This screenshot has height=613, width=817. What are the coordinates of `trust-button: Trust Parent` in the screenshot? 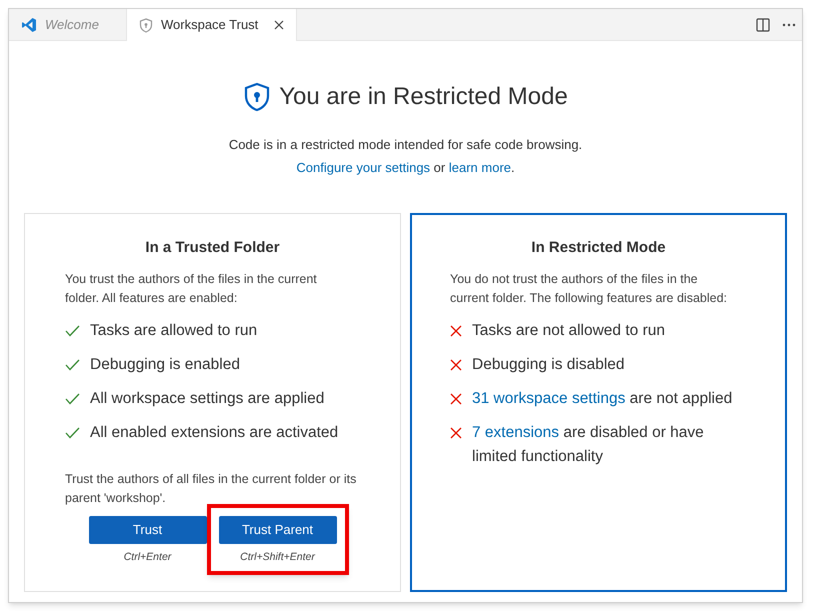 It's located at (277, 530).